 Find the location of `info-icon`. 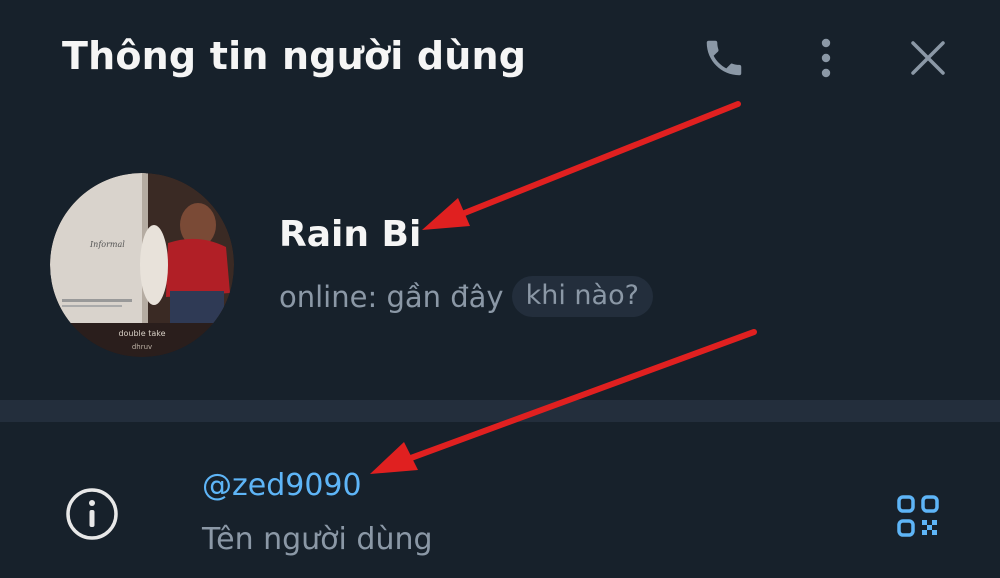

info-icon is located at coordinates (92, 514).